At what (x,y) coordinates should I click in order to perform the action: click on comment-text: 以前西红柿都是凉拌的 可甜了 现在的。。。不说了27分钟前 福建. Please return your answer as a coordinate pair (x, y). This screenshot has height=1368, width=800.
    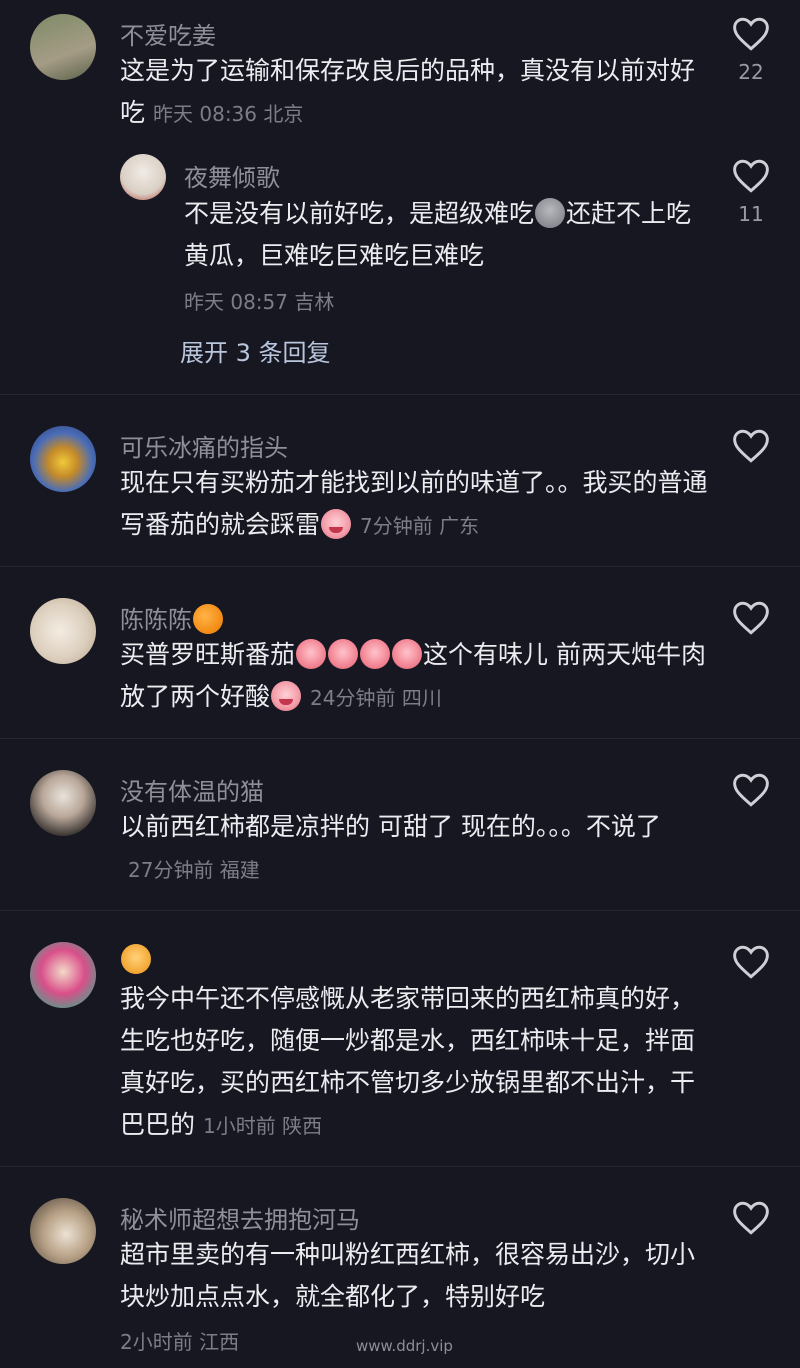
    Looking at the image, I should click on (390, 847).